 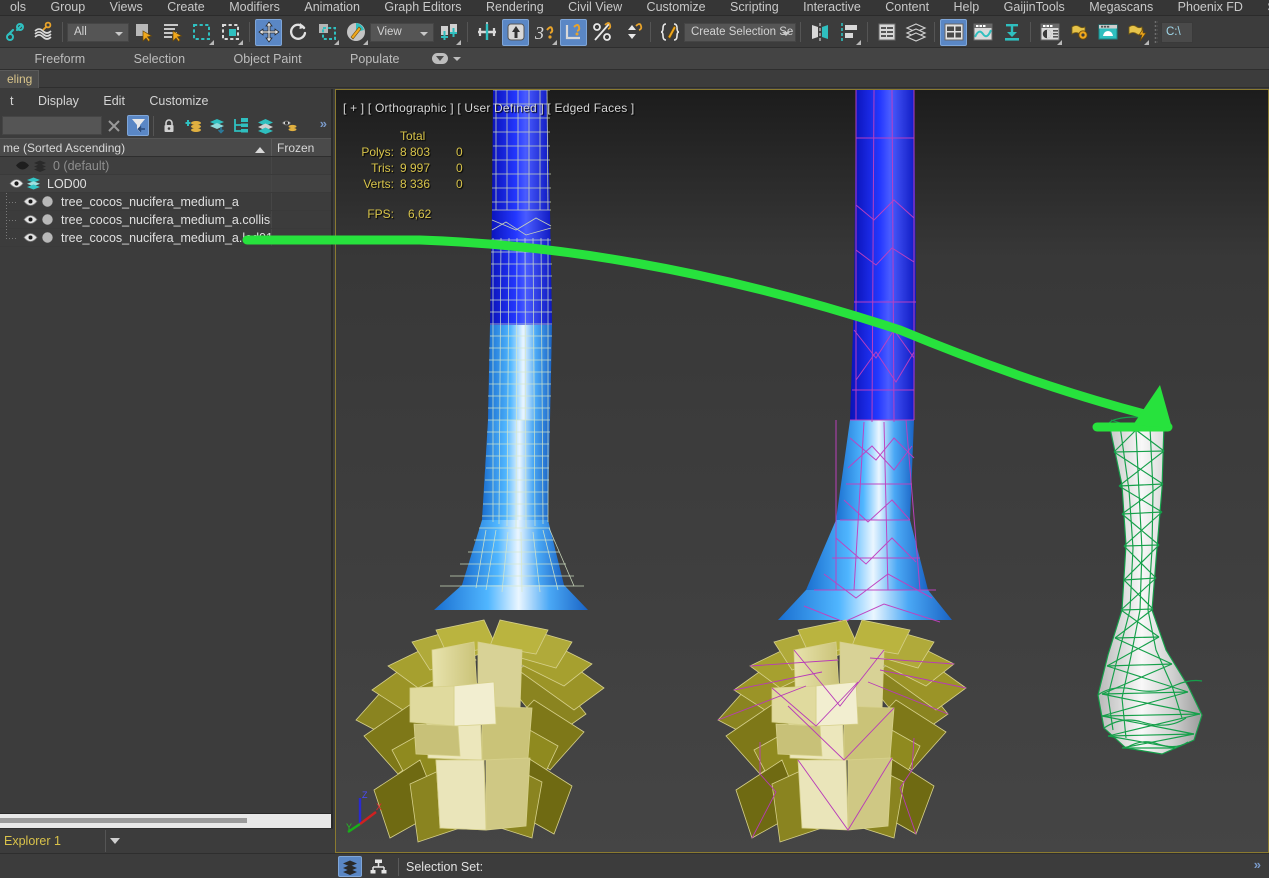 I want to click on list-item: tree_cocos_nucifera_medium_a, so click(x=165, y=202).